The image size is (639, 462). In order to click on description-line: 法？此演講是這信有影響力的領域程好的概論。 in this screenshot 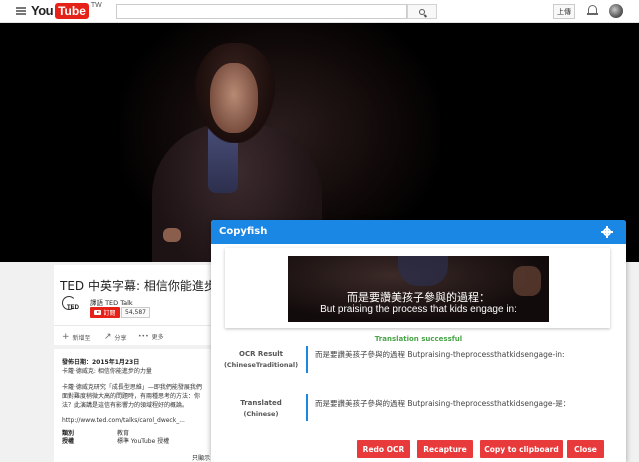, I will do `click(125, 405)`.